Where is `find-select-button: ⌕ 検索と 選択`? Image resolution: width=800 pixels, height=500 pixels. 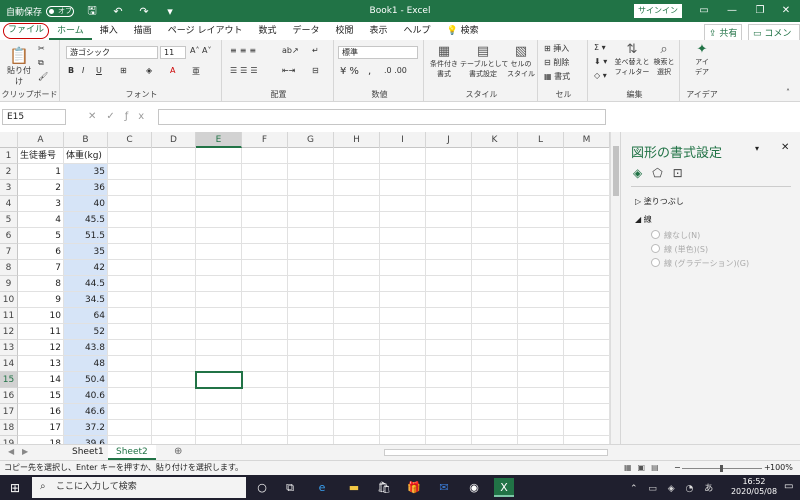 find-select-button: ⌕ 検索と 選択 is located at coordinates (664, 59).